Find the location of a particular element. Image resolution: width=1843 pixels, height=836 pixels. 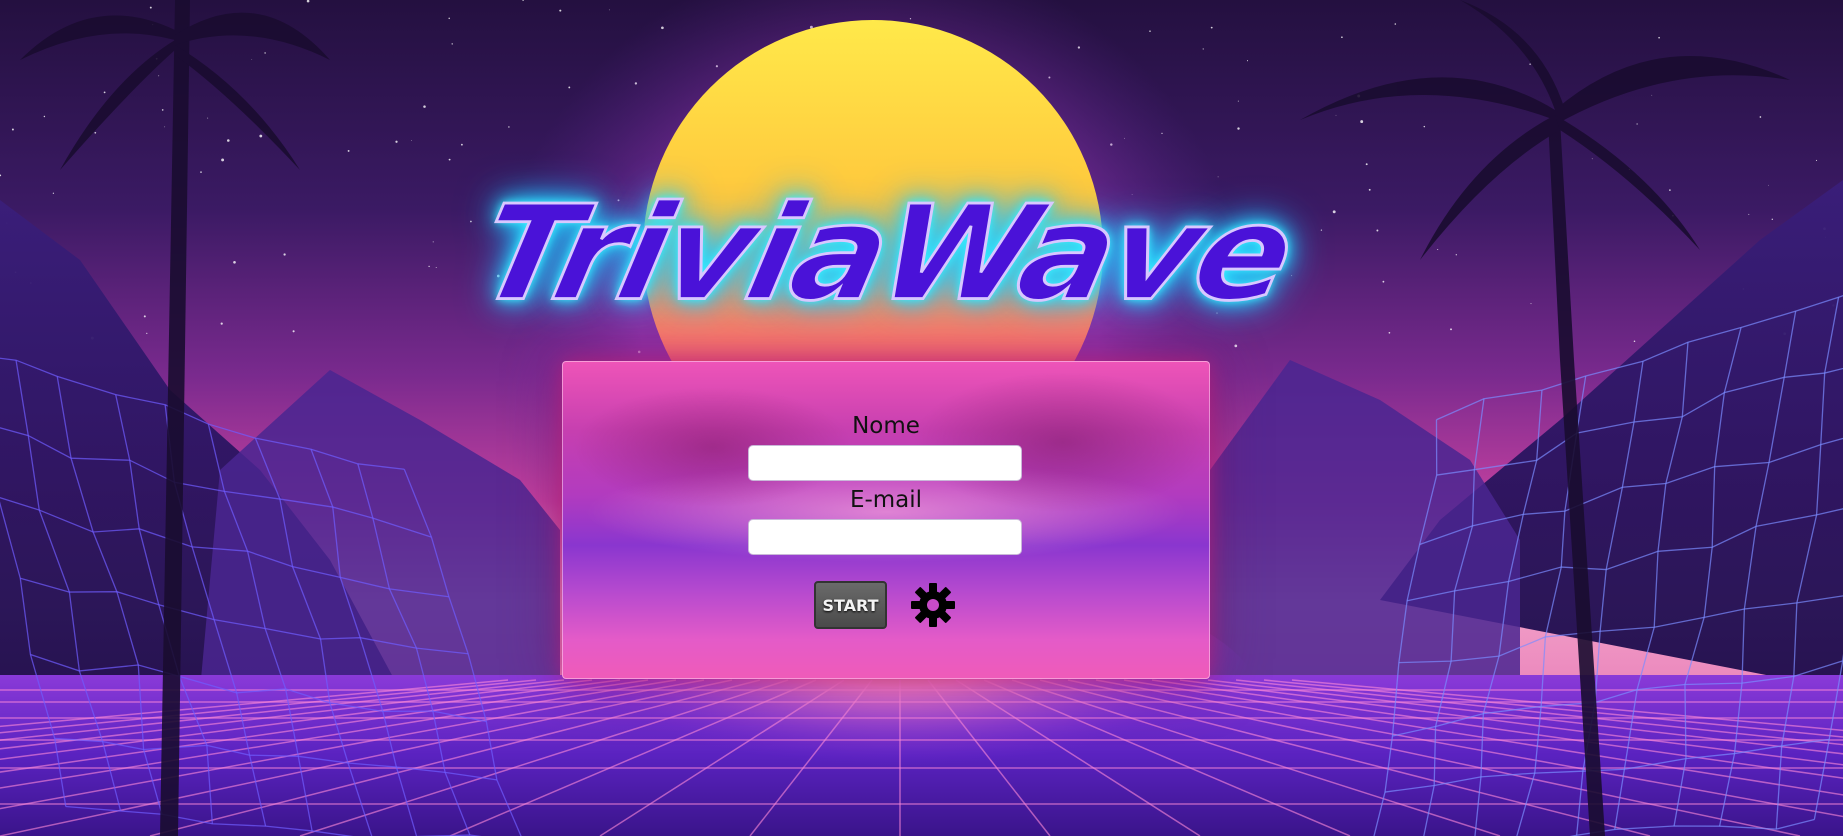

login-panel: Nome E-mail START is located at coordinates (886, 520).